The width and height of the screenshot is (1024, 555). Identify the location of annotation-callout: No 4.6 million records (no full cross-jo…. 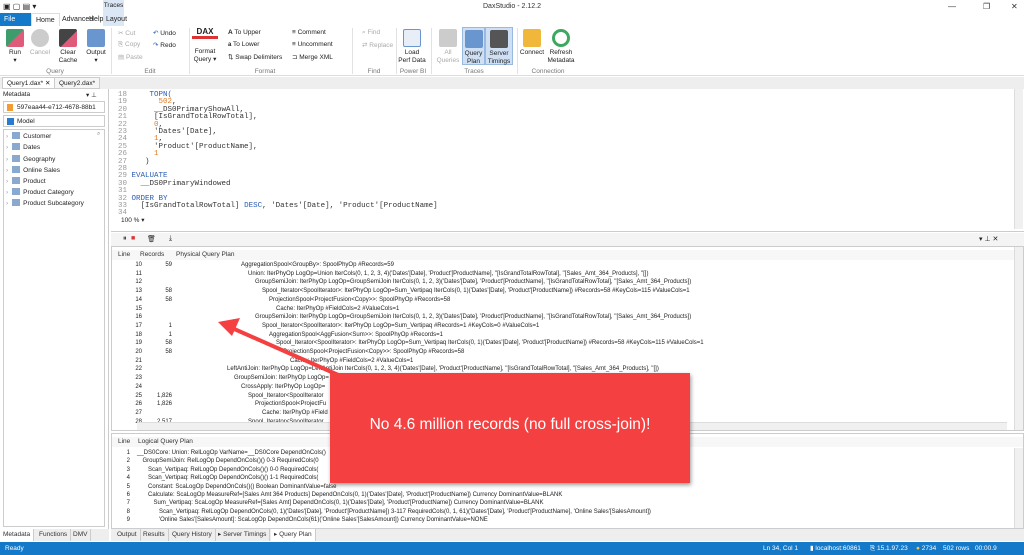
(510, 428).